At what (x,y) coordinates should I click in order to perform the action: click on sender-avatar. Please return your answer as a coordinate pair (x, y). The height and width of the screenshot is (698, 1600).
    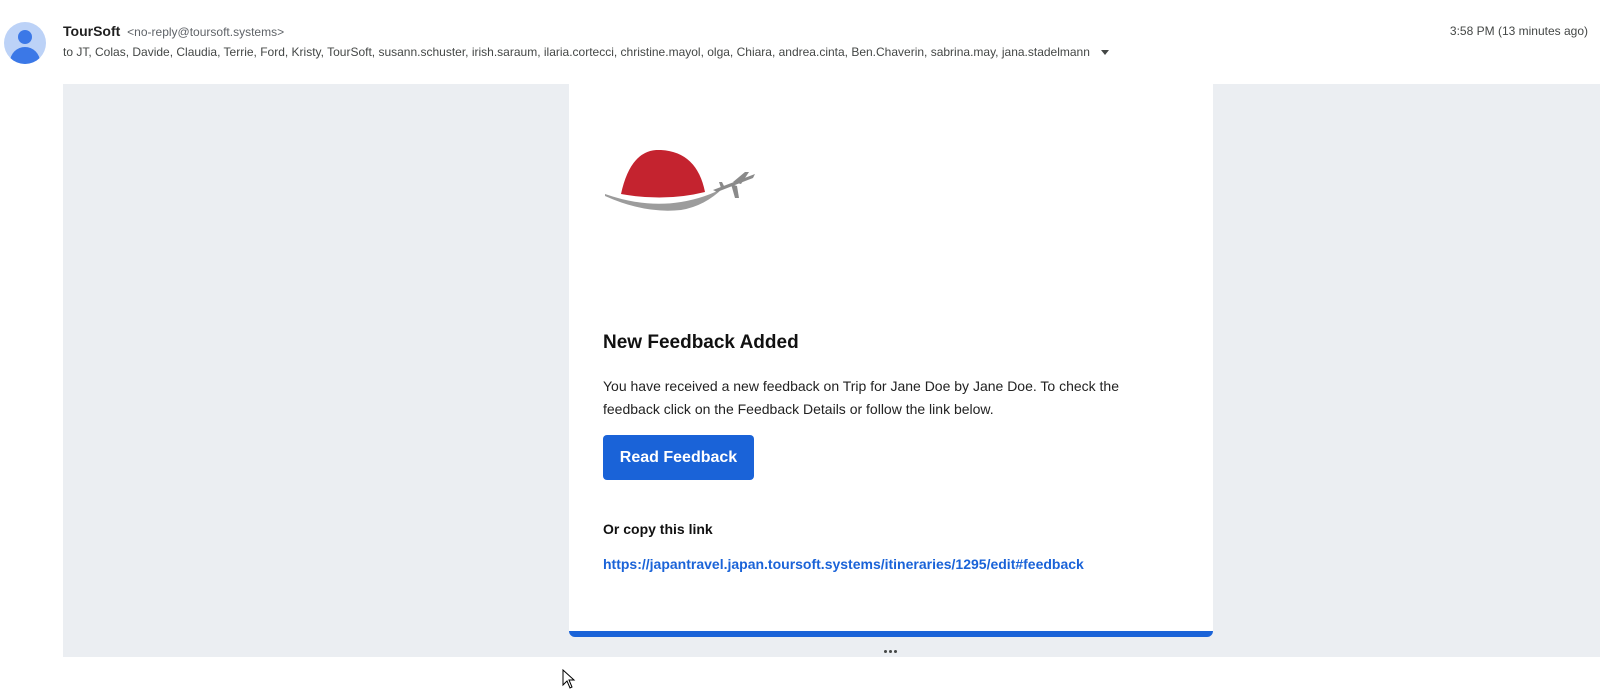
    Looking at the image, I should click on (25, 43).